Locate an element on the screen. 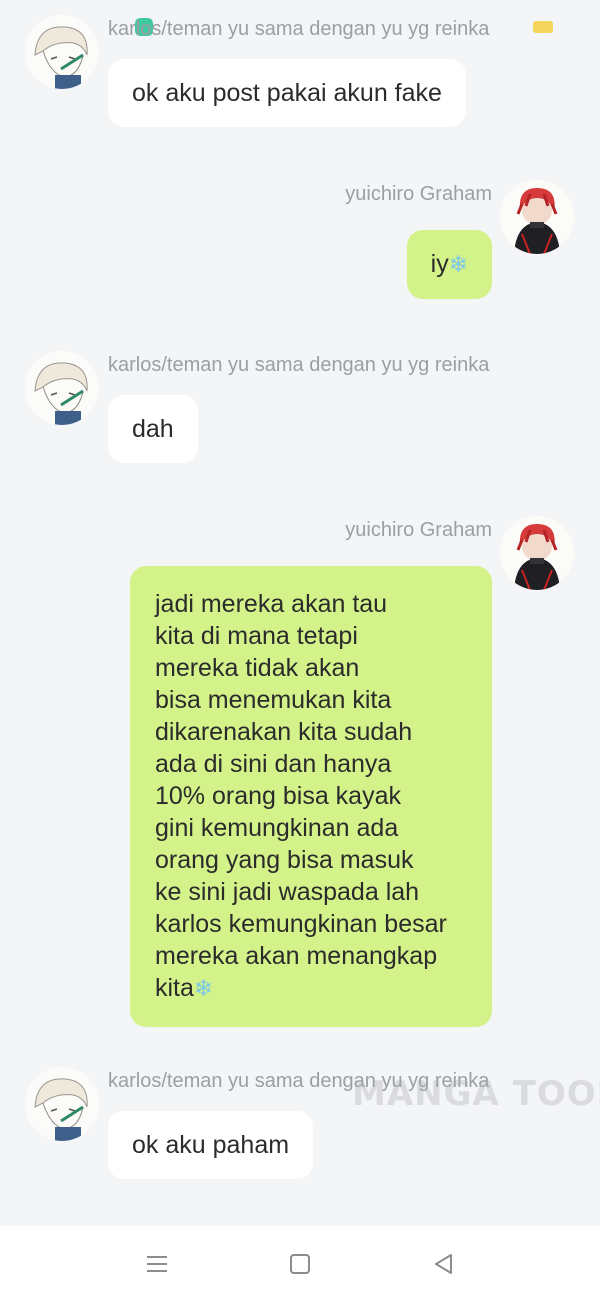 The height and width of the screenshot is (1300, 600). message-line: jadi mereka akan tau is located at coordinates (271, 604).